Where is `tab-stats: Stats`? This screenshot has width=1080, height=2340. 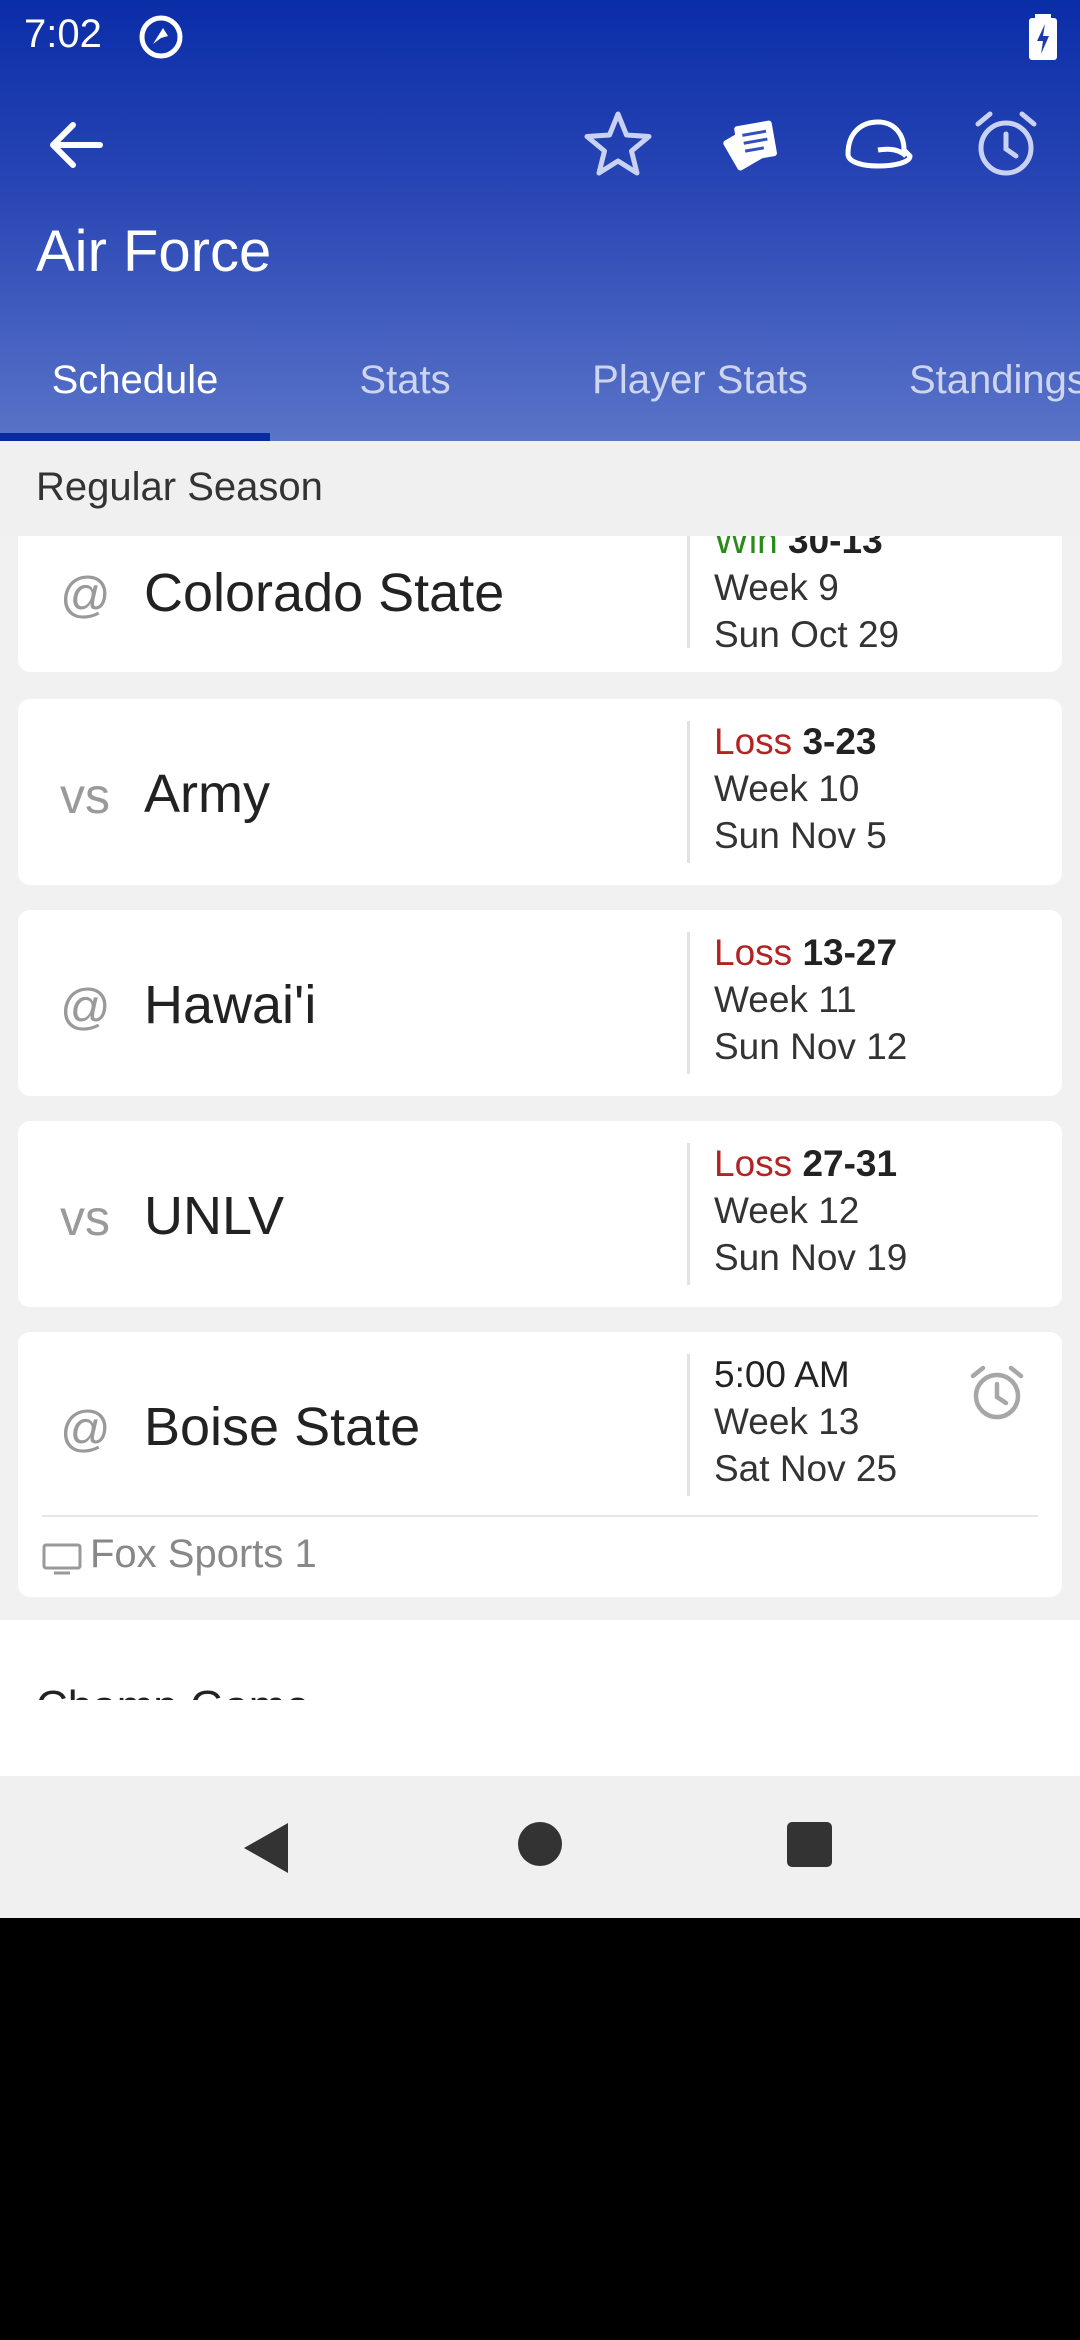
tab-stats: Stats is located at coordinates (405, 390).